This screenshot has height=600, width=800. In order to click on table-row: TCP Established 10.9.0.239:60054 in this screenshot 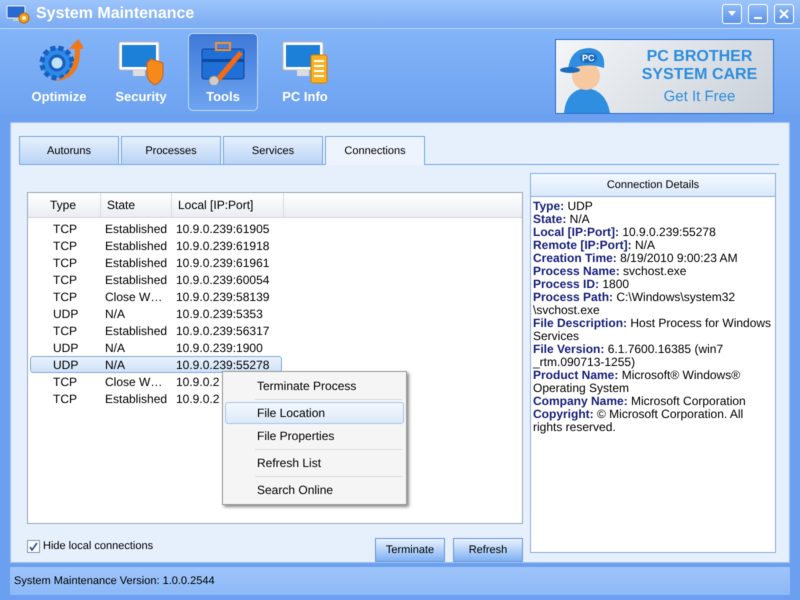, I will do `click(156, 279)`.